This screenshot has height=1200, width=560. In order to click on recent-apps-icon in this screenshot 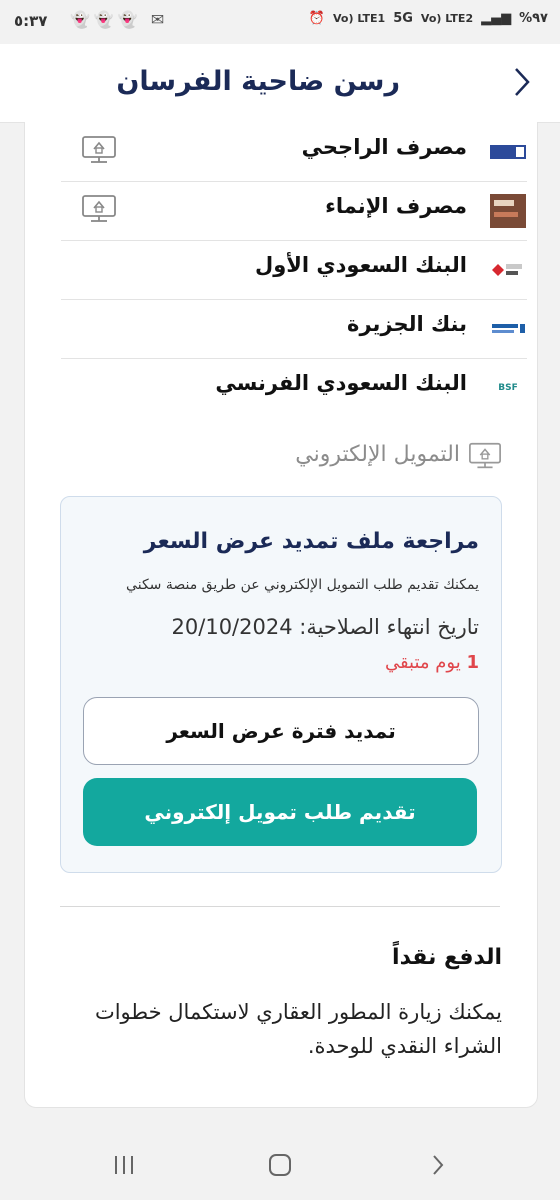, I will do `click(124, 1165)`.